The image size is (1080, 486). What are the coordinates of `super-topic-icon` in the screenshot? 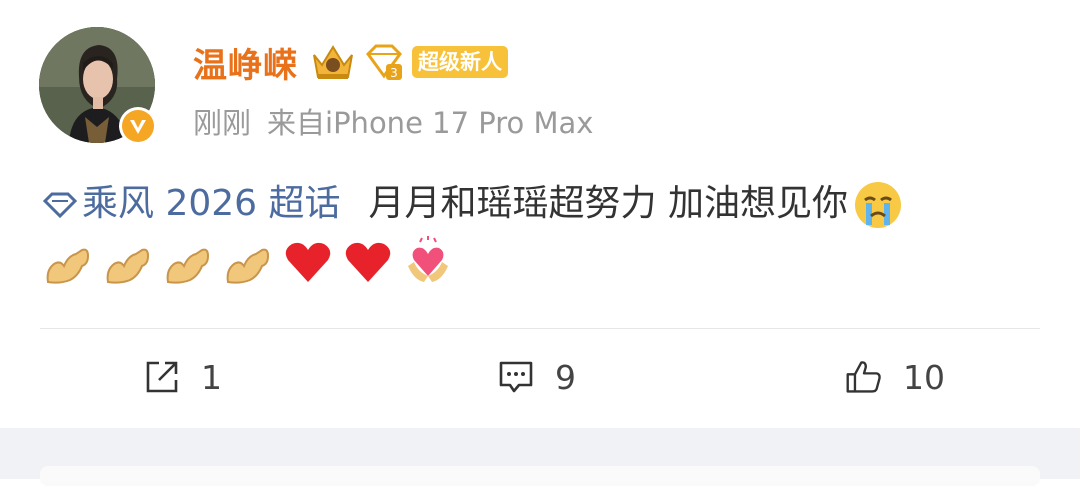 It's located at (60, 205).